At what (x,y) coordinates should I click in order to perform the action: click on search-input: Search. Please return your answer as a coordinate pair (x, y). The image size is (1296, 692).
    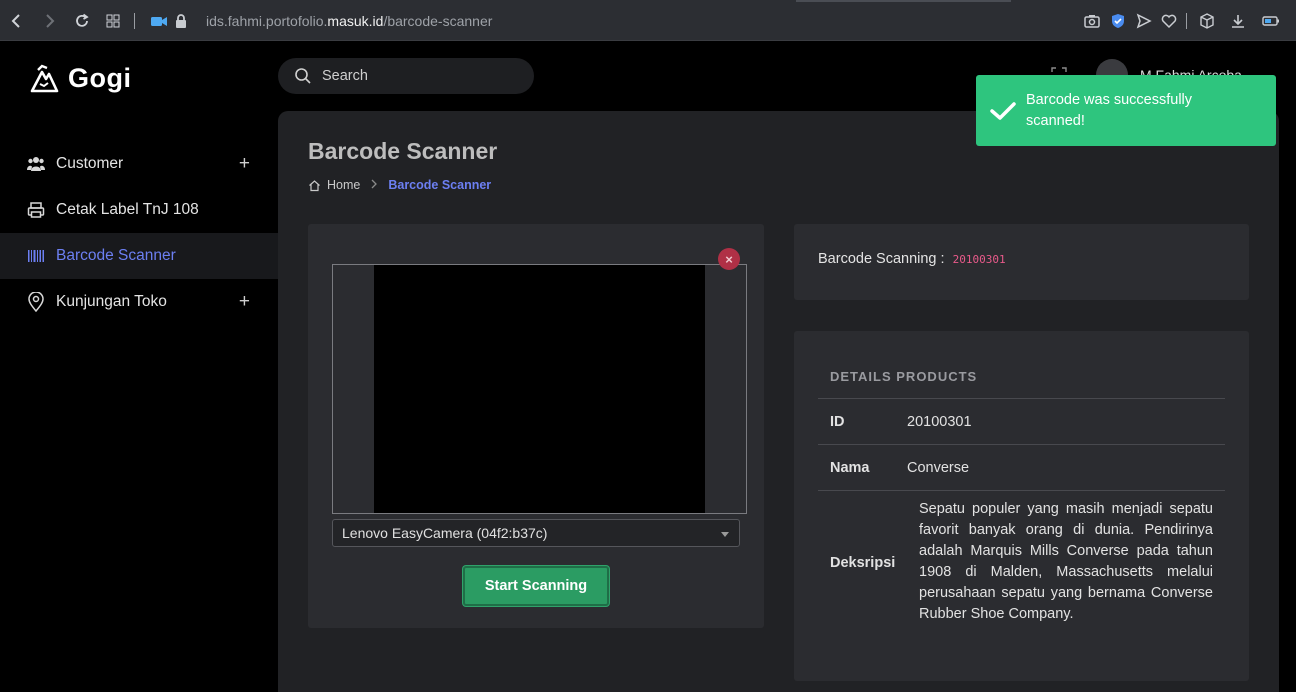
    Looking at the image, I should click on (406, 76).